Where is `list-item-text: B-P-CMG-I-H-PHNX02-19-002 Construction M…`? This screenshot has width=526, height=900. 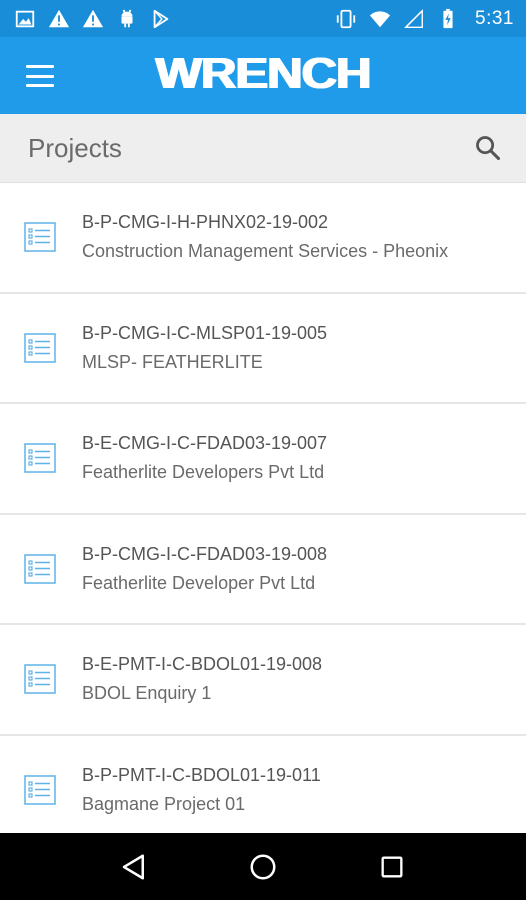 list-item-text: B-P-CMG-I-H-PHNX02-19-002 Construction M… is located at coordinates (265, 237).